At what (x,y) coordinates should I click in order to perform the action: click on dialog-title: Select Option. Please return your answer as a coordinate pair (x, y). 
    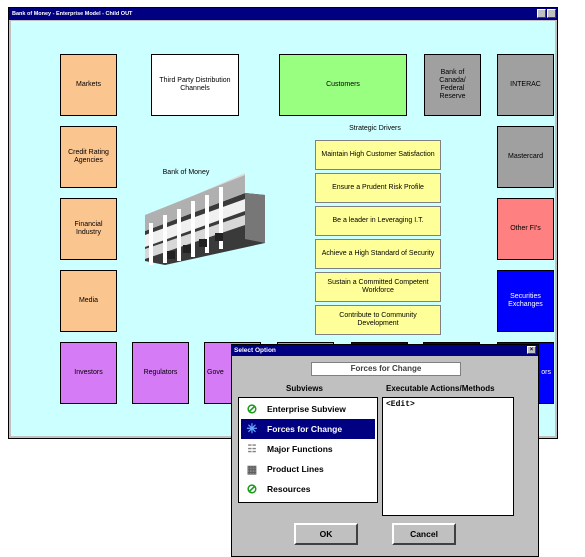
    Looking at the image, I should click on (255, 350).